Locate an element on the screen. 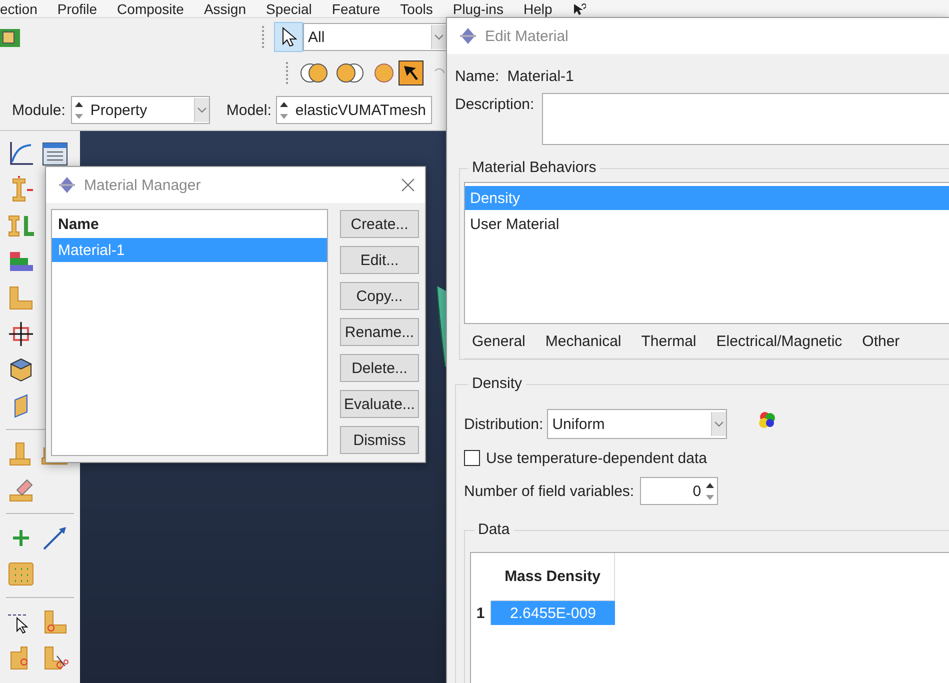 The image size is (949, 683). pointer-icon is located at coordinates (288, 37).